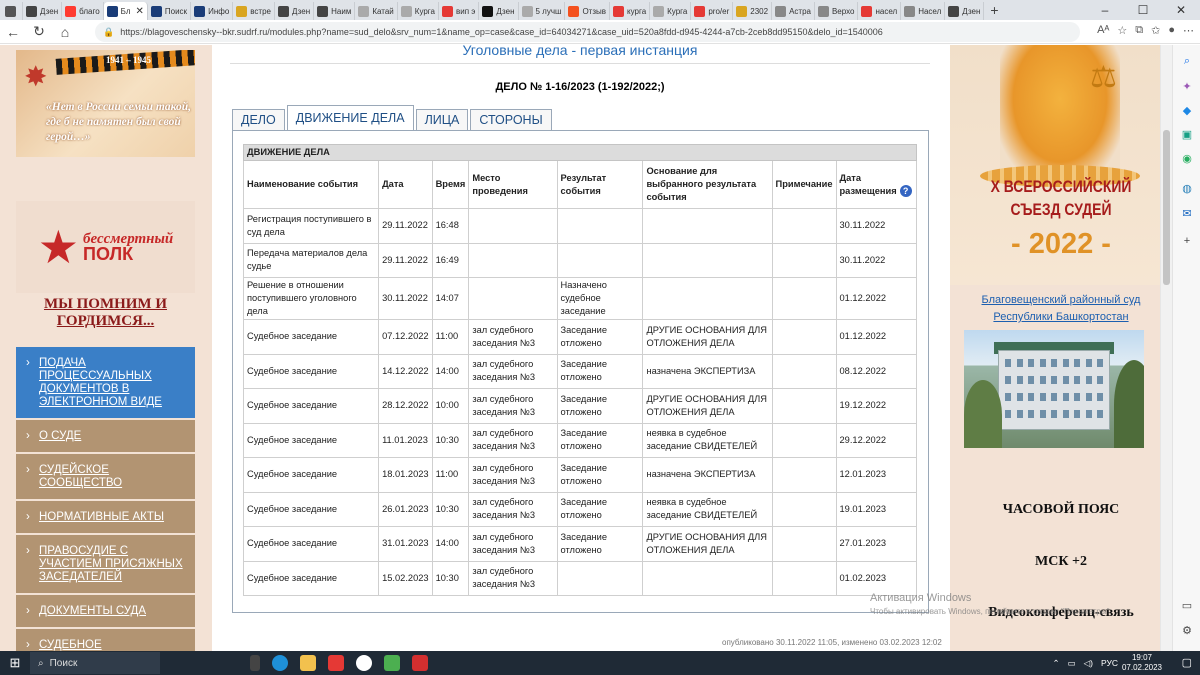 This screenshot has height=675, width=1200. What do you see at coordinates (1054, 390) in the screenshot?
I see `building-facade` at bounding box center [1054, 390].